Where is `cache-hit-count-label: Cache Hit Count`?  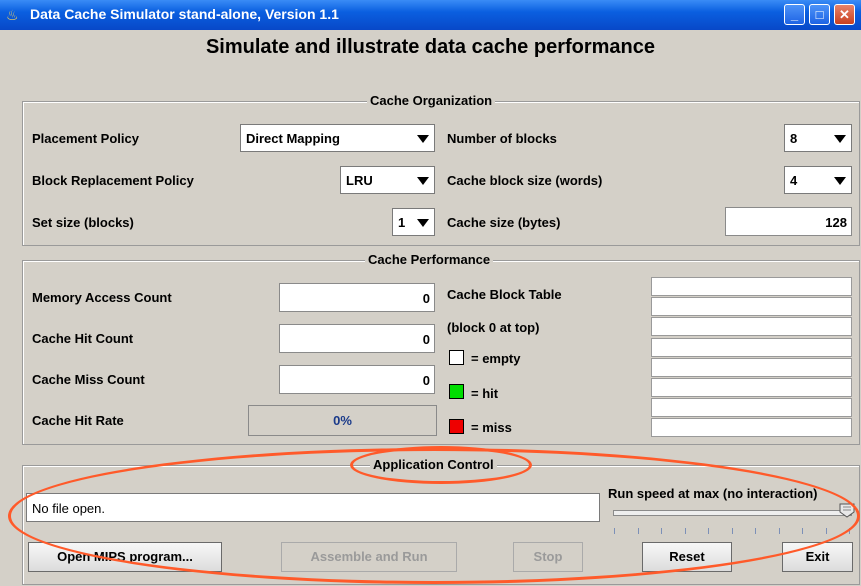 cache-hit-count-label: Cache Hit Count is located at coordinates (83, 338).